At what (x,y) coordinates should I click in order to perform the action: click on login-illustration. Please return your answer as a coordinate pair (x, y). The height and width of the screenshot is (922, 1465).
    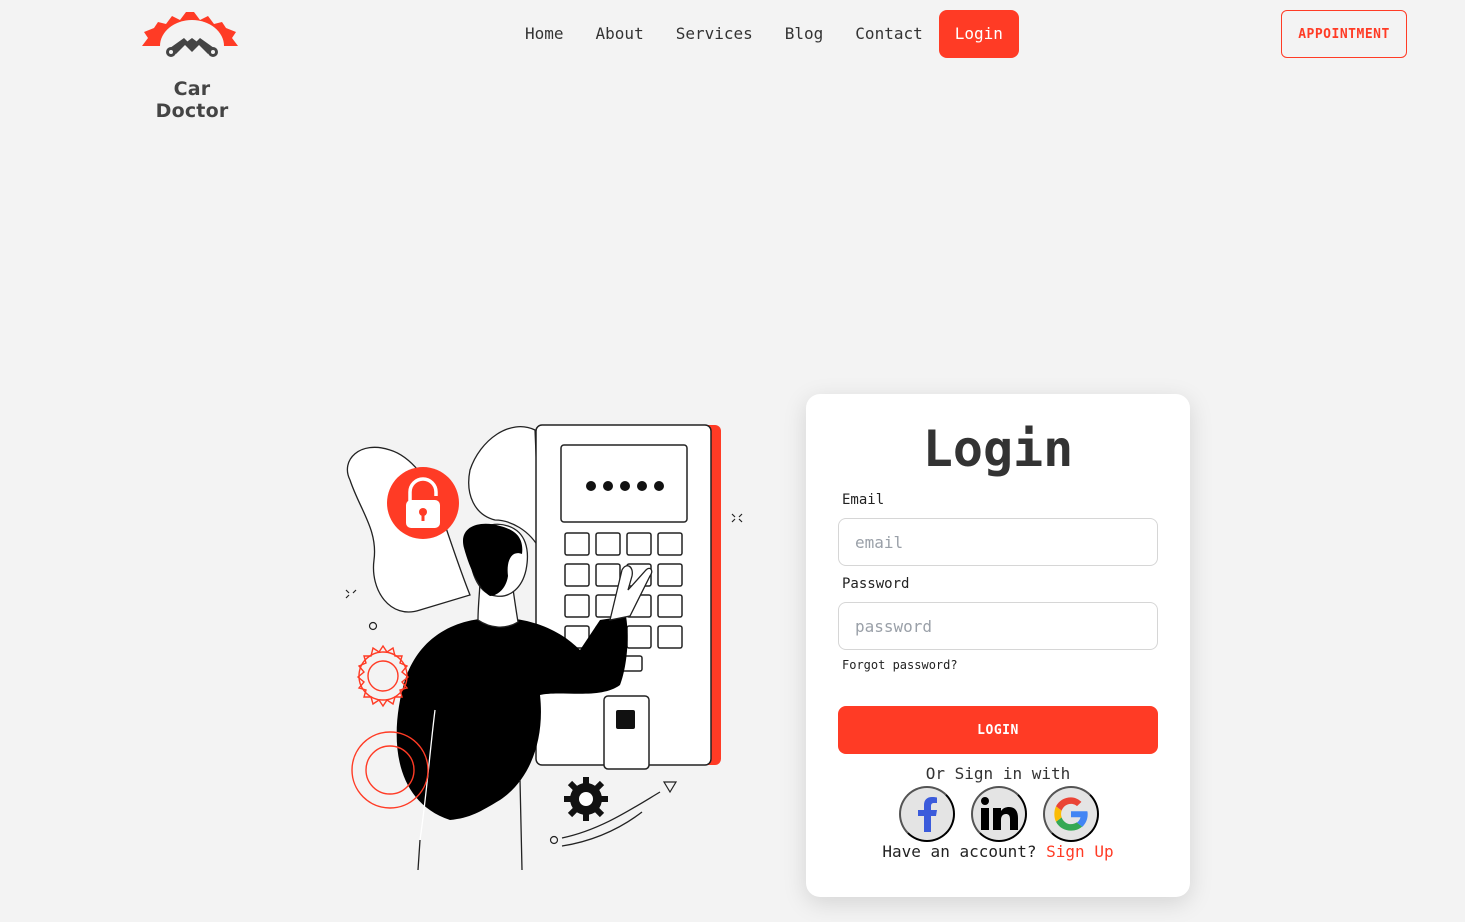
    Looking at the image, I should click on (545, 645).